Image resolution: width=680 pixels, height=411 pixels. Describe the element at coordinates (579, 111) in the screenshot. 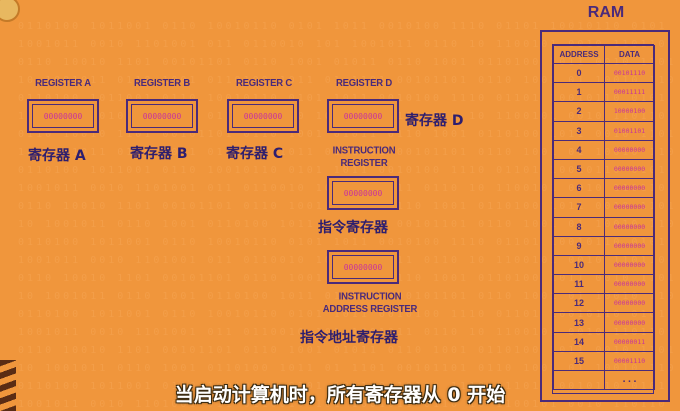

I see `ram-address-cell: 2` at that location.